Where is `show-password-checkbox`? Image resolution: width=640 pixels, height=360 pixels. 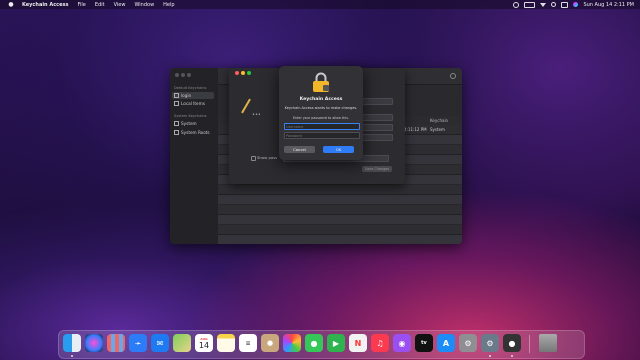
show-password-checkbox is located at coordinates (253, 158).